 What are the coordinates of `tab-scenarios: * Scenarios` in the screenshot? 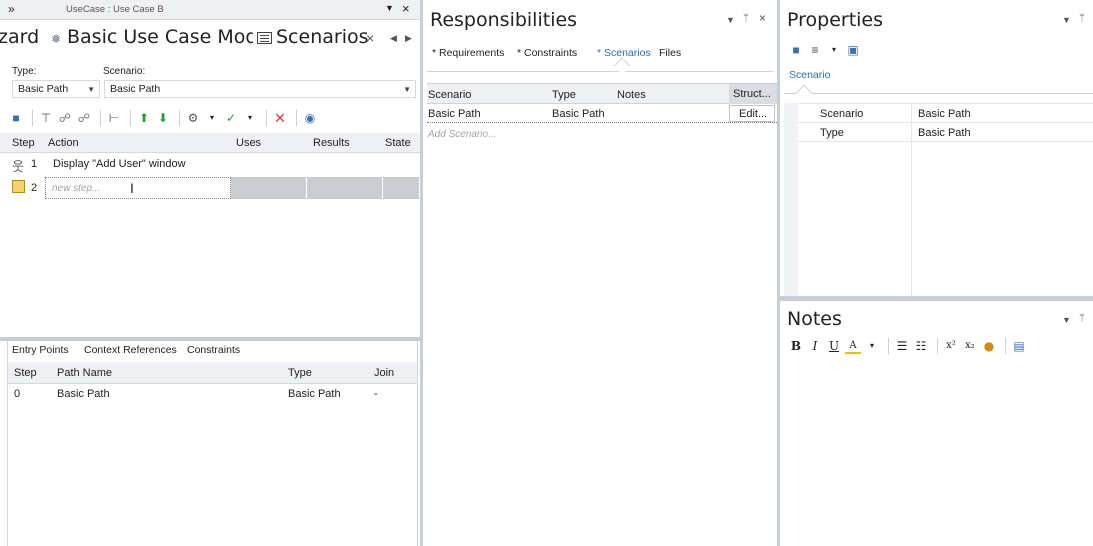 It's located at (624, 53).